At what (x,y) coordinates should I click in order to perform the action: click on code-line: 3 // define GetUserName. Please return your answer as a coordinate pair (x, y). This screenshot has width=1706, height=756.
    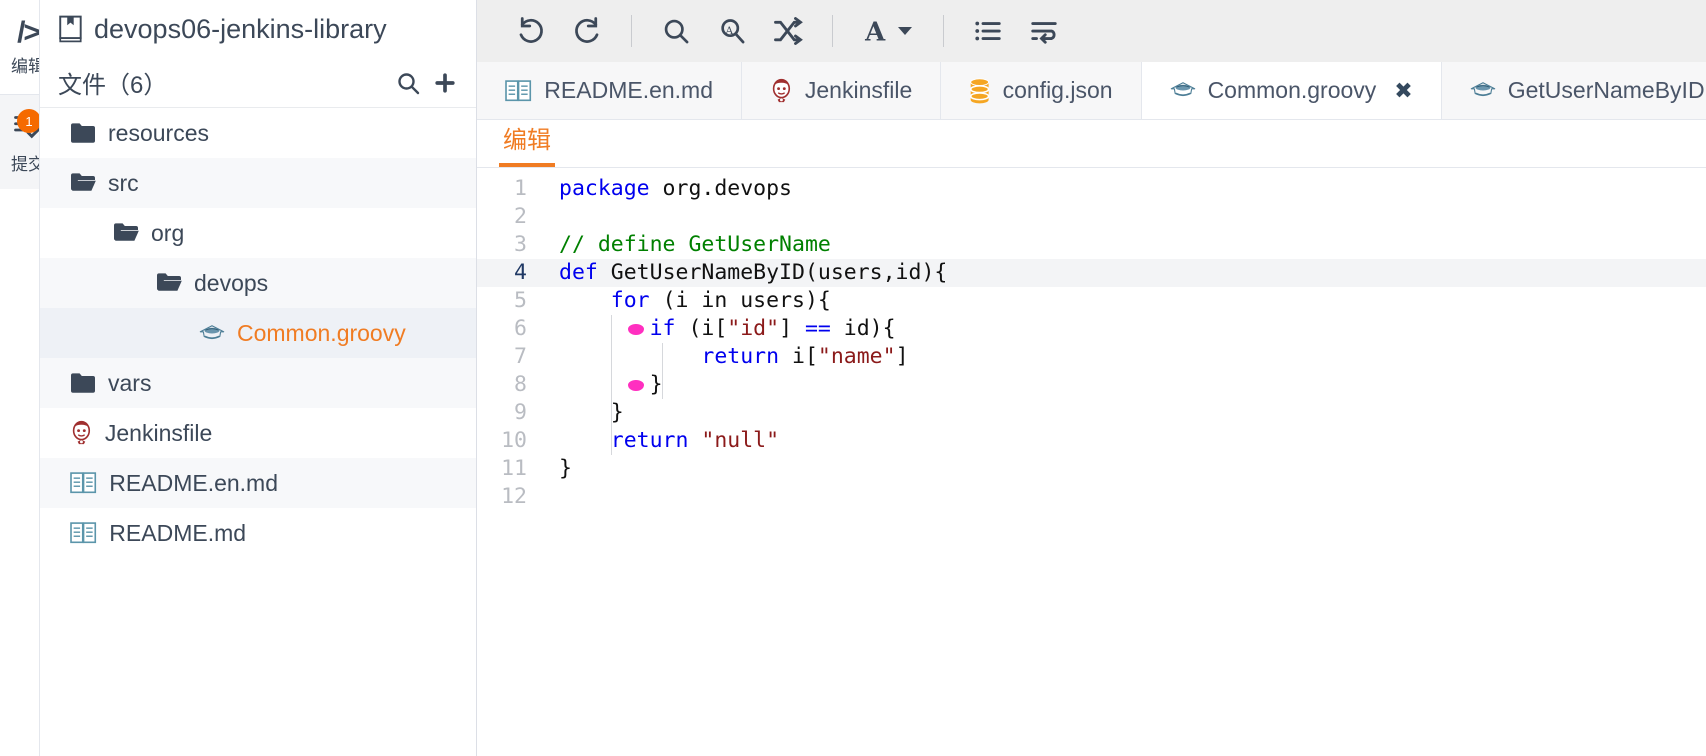
    Looking at the image, I should click on (1091, 245).